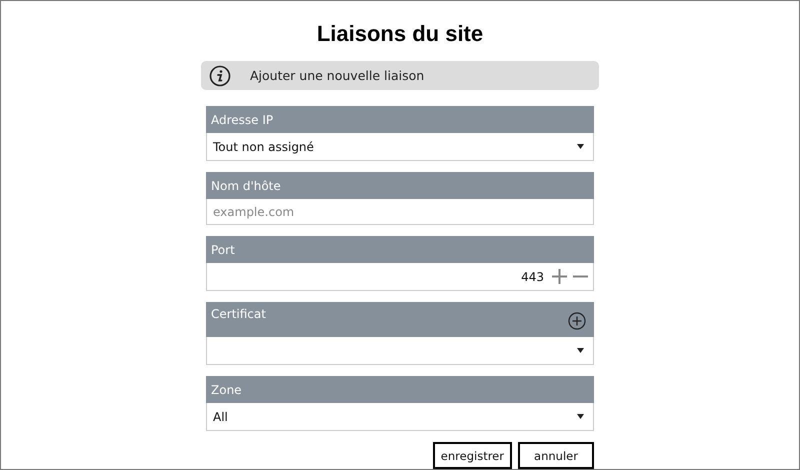  What do you see at coordinates (472, 455) in the screenshot?
I see `dialog-button: enregistrer` at bounding box center [472, 455].